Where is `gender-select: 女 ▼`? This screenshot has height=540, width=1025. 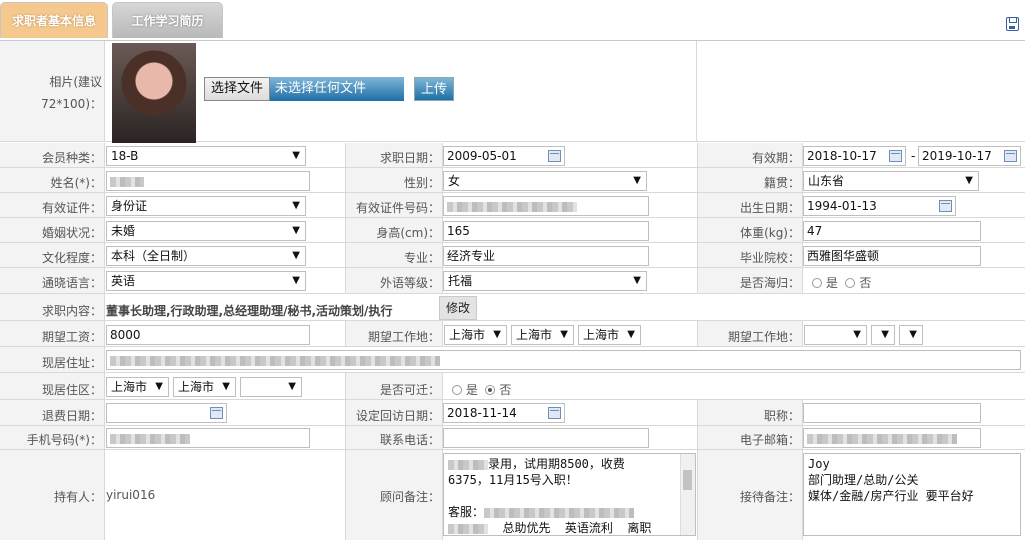
gender-select: 女 ▼ is located at coordinates (545, 181).